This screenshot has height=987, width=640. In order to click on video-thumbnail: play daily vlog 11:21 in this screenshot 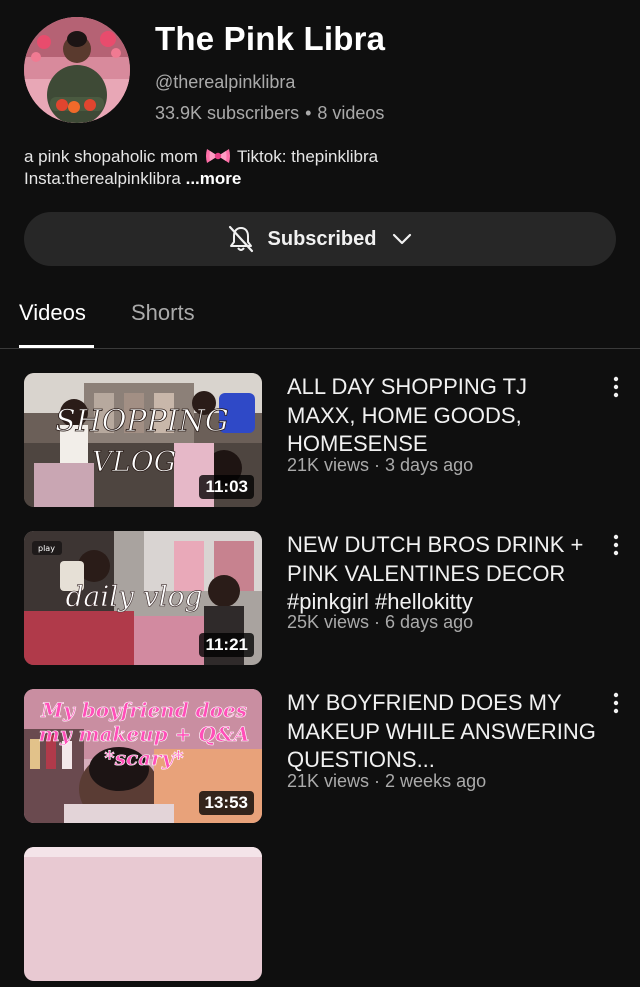, I will do `click(143, 598)`.